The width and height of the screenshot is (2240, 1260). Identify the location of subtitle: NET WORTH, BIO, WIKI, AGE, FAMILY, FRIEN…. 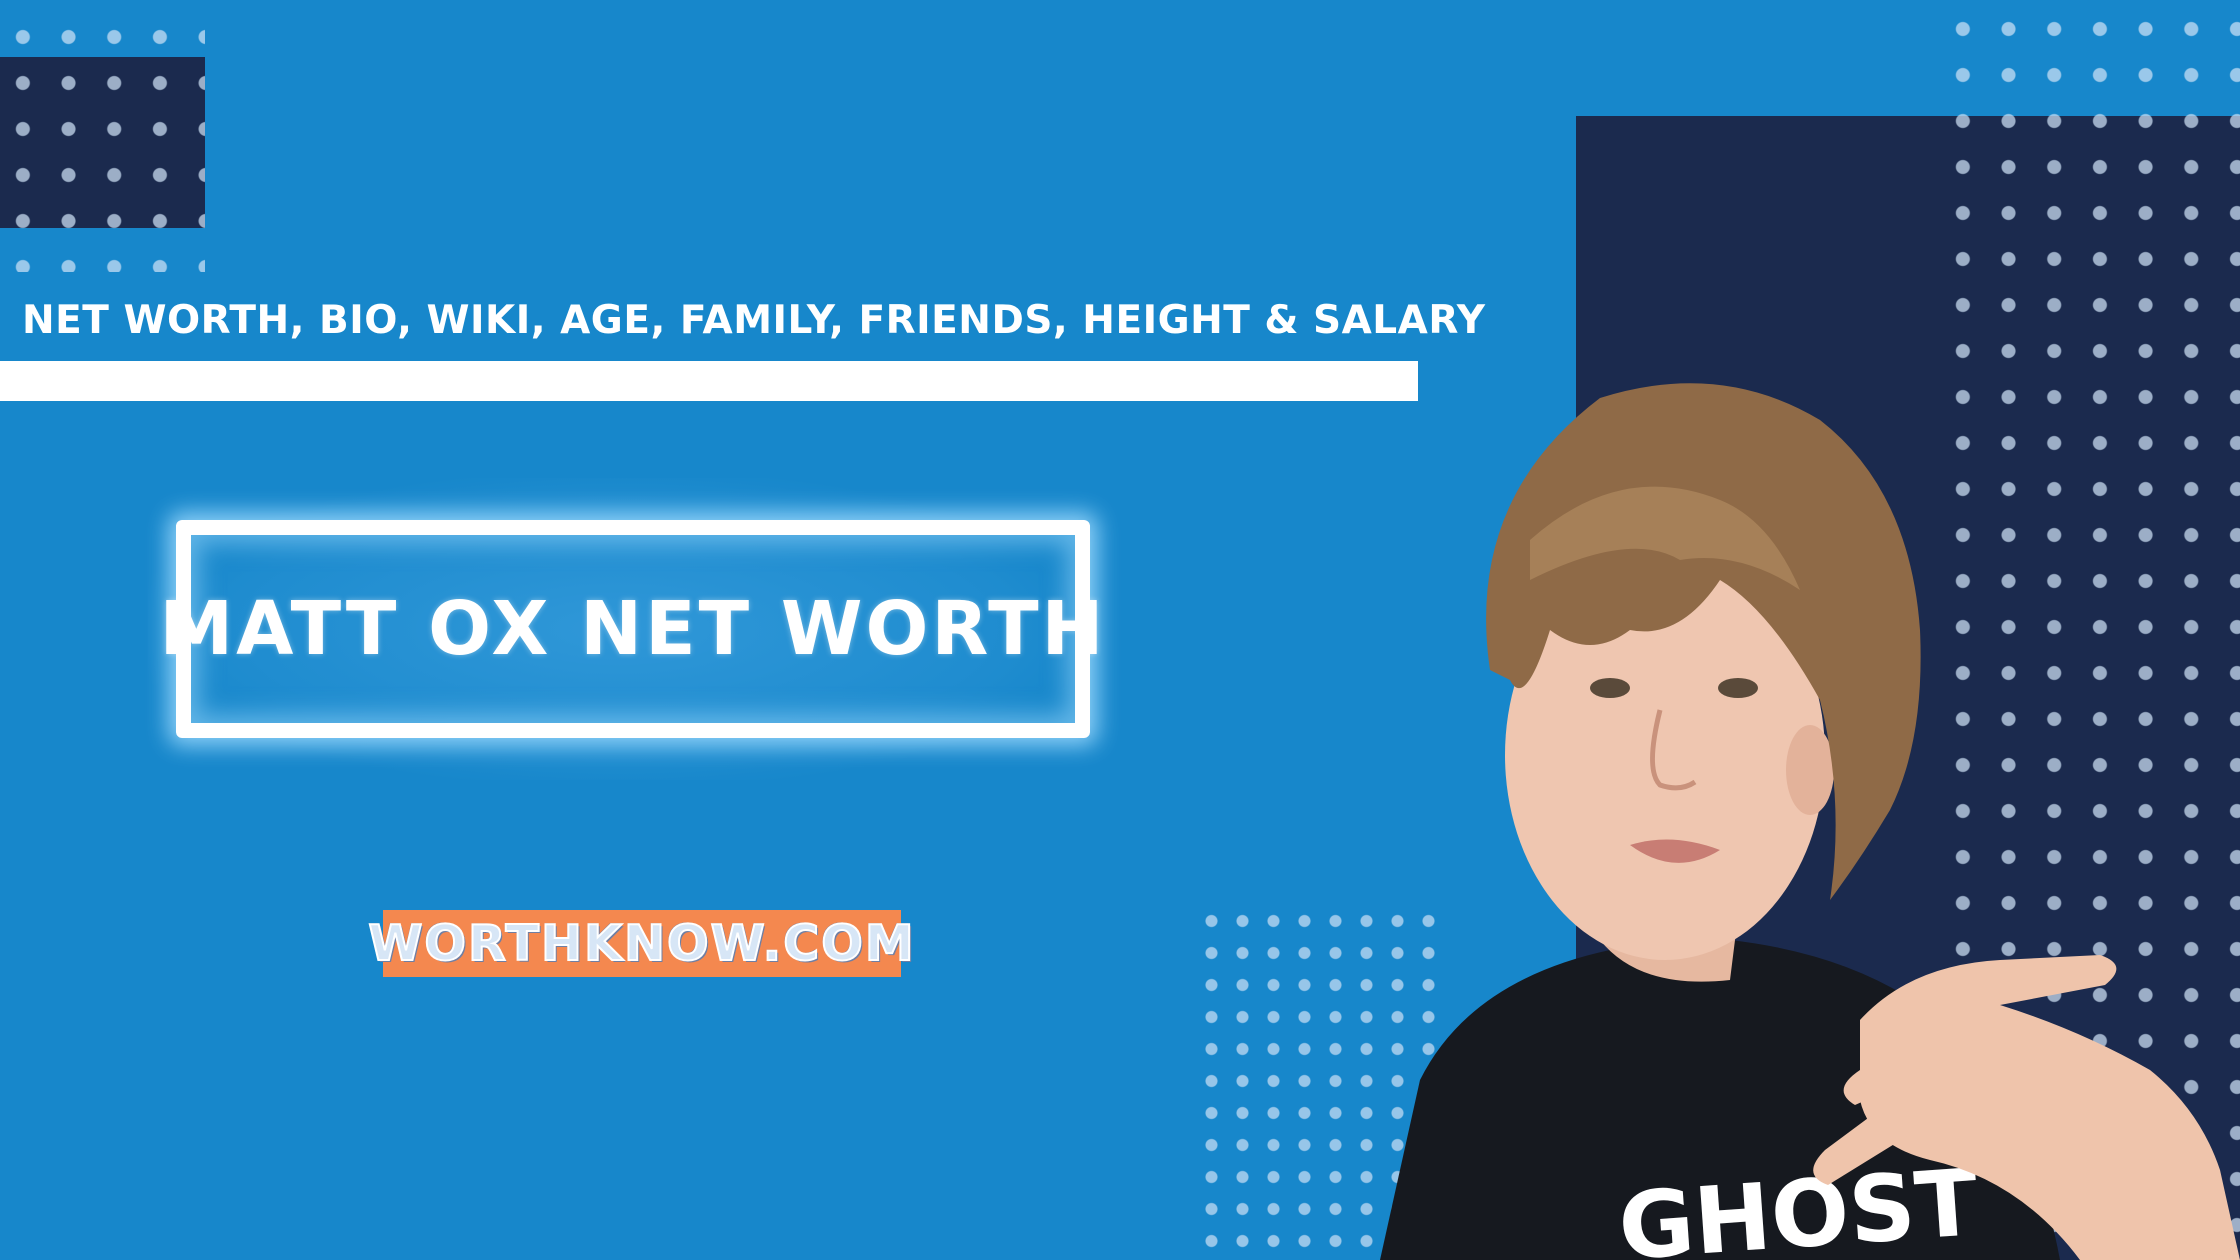
(754, 320).